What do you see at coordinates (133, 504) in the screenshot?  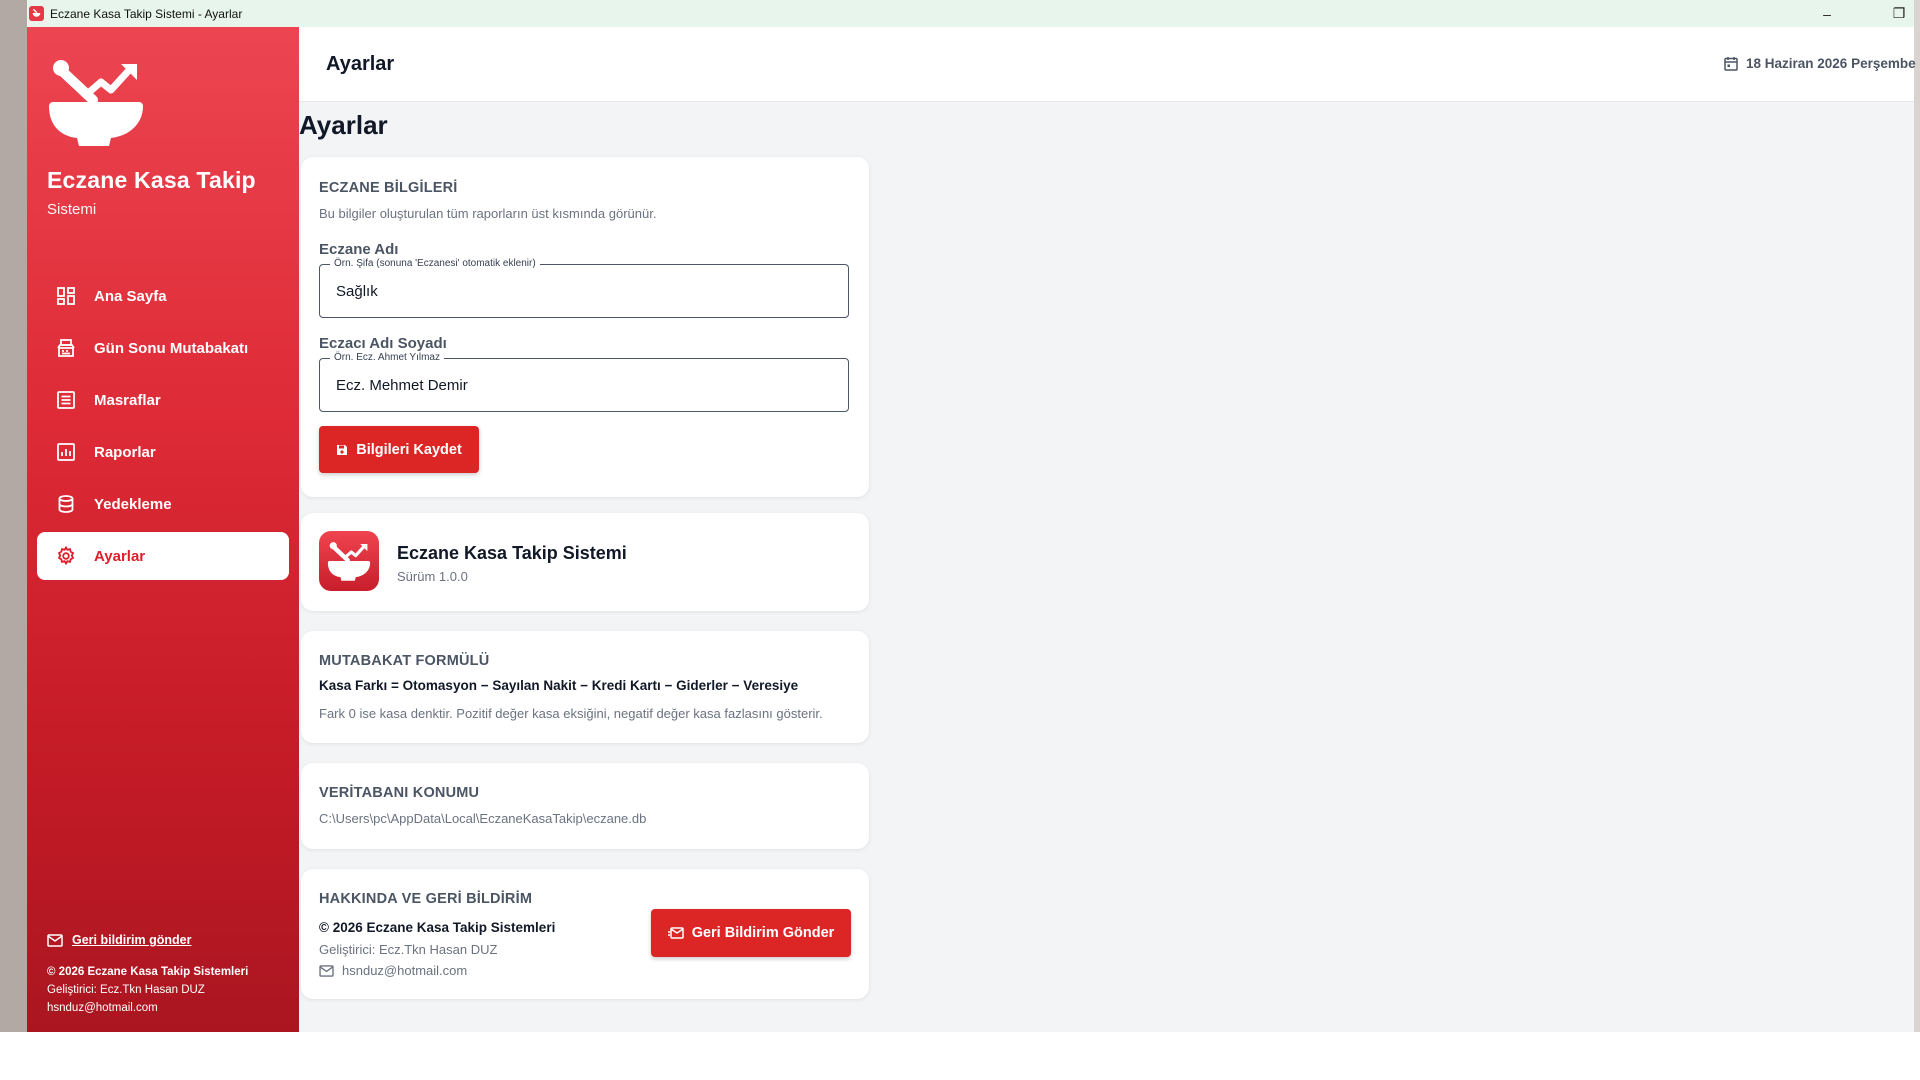 I see `sidebar-item-label: Yedekleme` at bounding box center [133, 504].